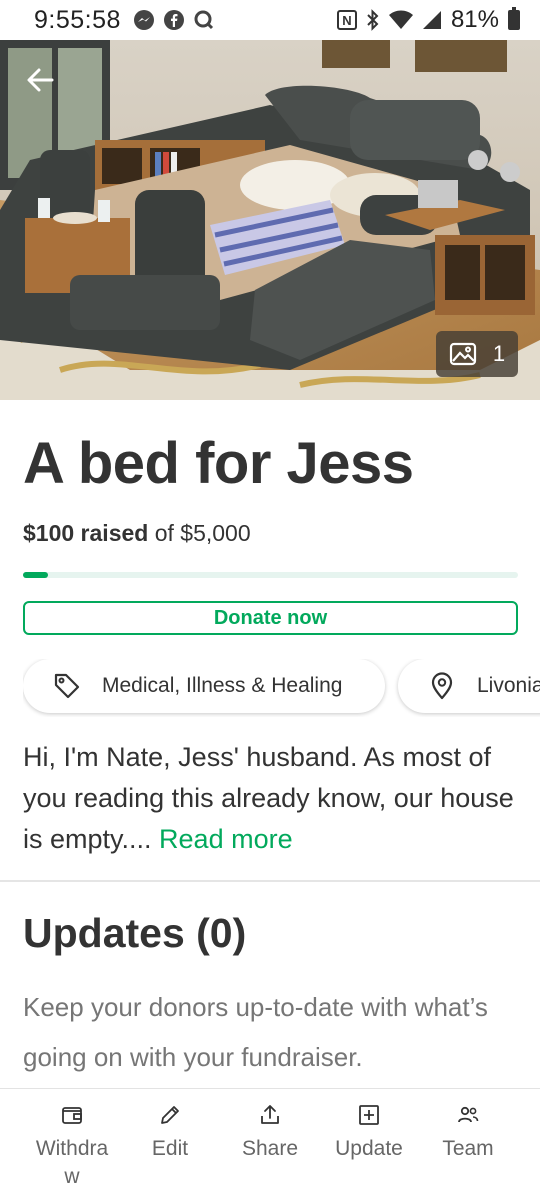 Image resolution: width=540 pixels, height=1200 pixels. What do you see at coordinates (143, 20) in the screenshot?
I see `messenger-icon` at bounding box center [143, 20].